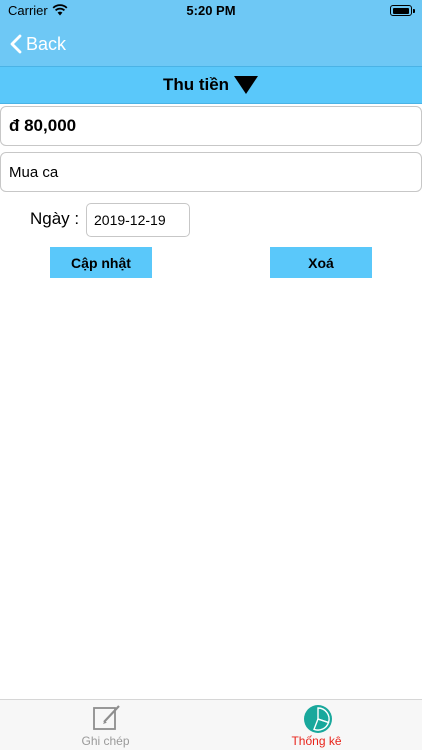  I want to click on tab-statistics-label: Thống kê, so click(316, 741).